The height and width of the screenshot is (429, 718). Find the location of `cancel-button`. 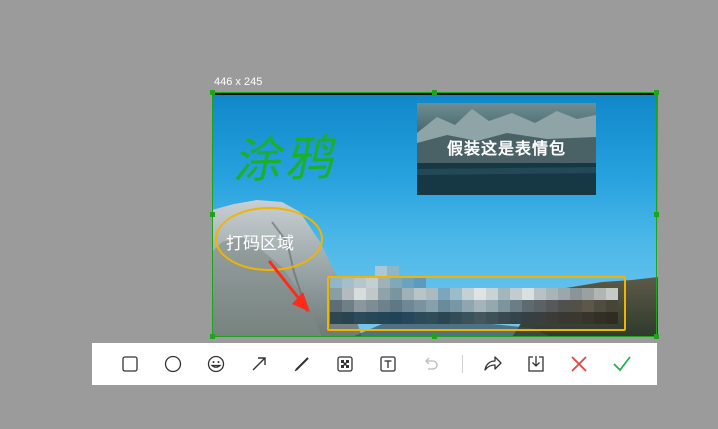

cancel-button is located at coordinates (579, 364).